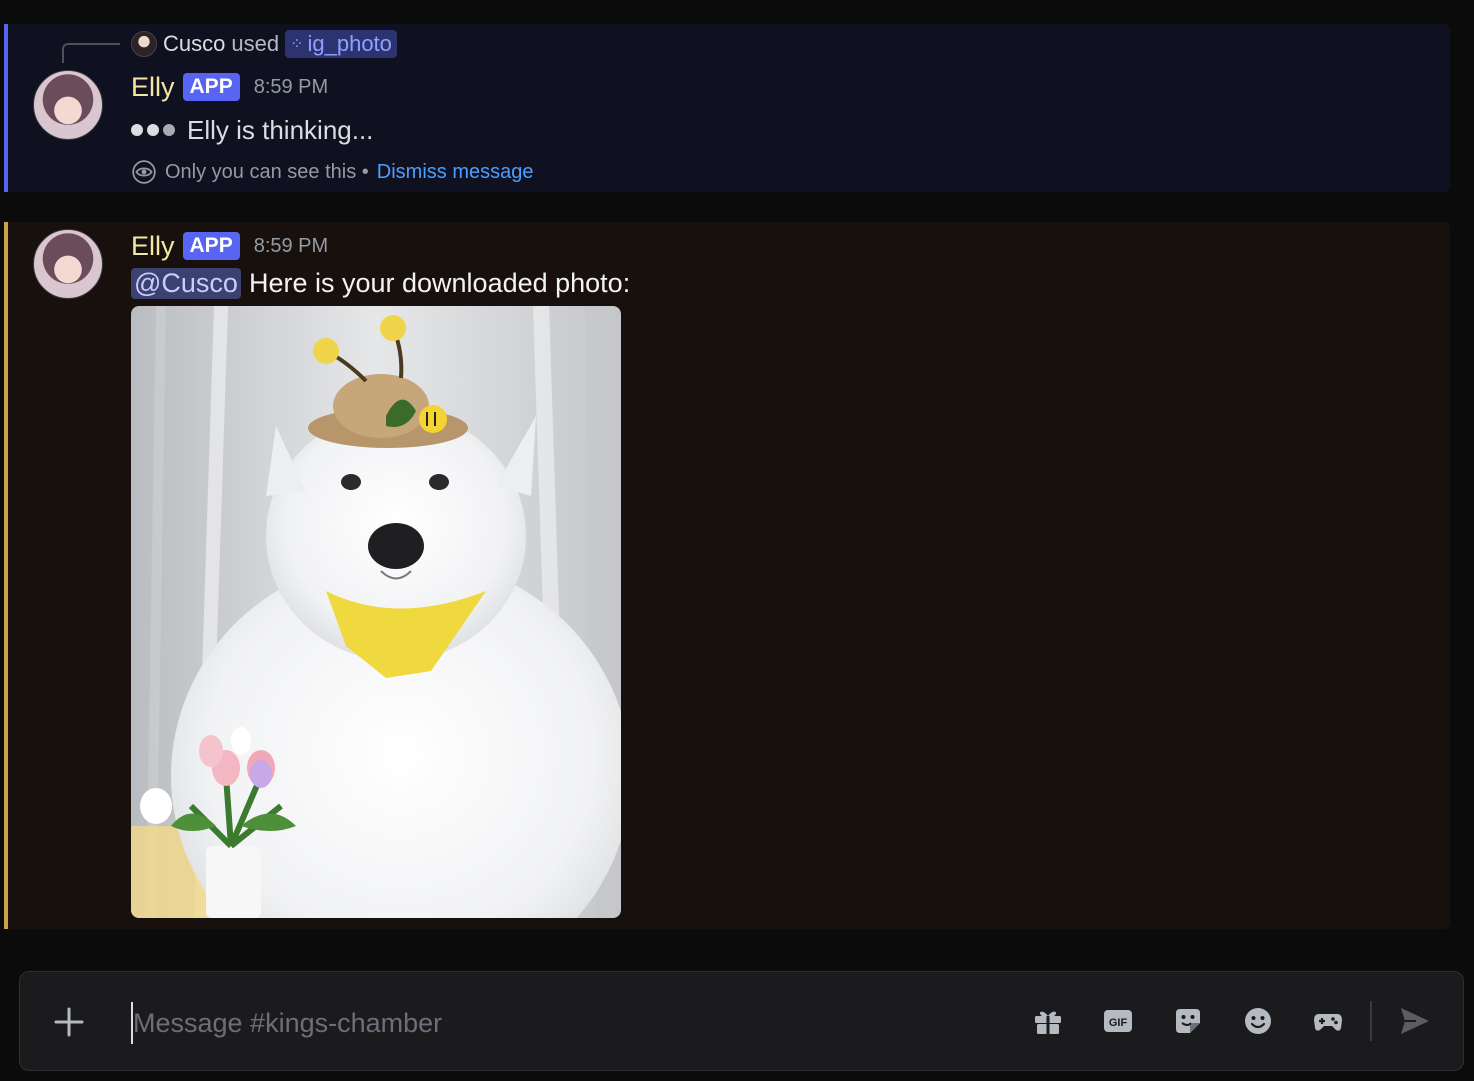 The width and height of the screenshot is (1474, 1081). I want to click on command-context: Cusco used ⁘ ig_photo, so click(264, 44).